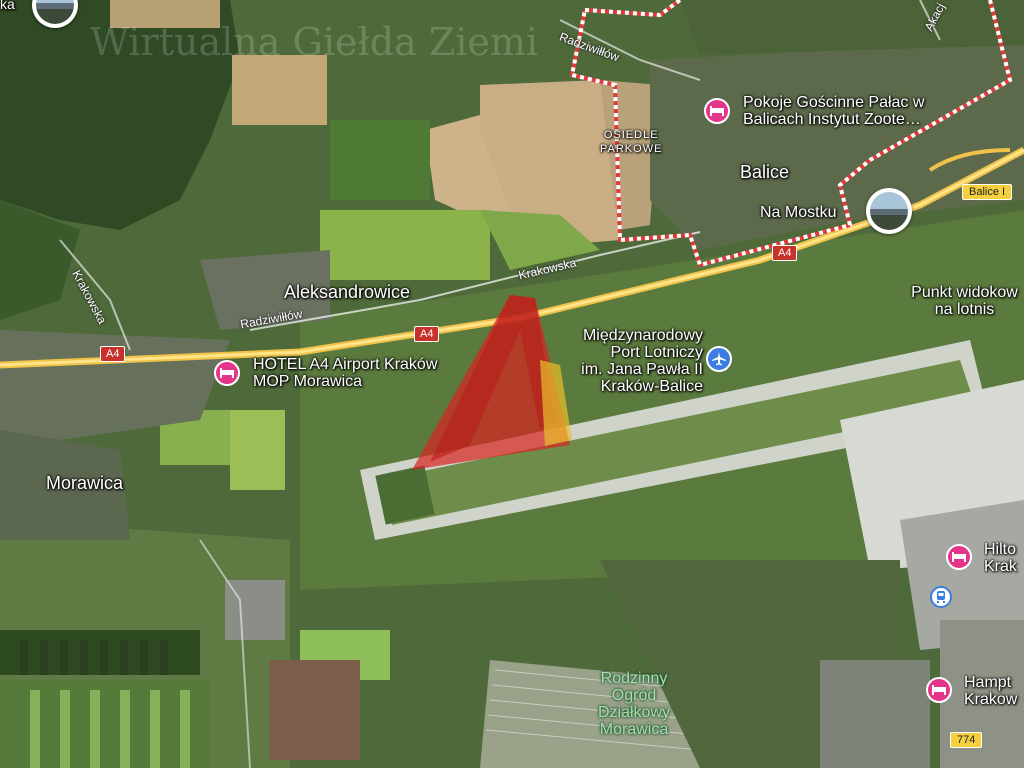 This screenshot has height=768, width=1024. What do you see at coordinates (798, 213) in the screenshot?
I see `poi-na-mostku: Na Mostku` at bounding box center [798, 213].